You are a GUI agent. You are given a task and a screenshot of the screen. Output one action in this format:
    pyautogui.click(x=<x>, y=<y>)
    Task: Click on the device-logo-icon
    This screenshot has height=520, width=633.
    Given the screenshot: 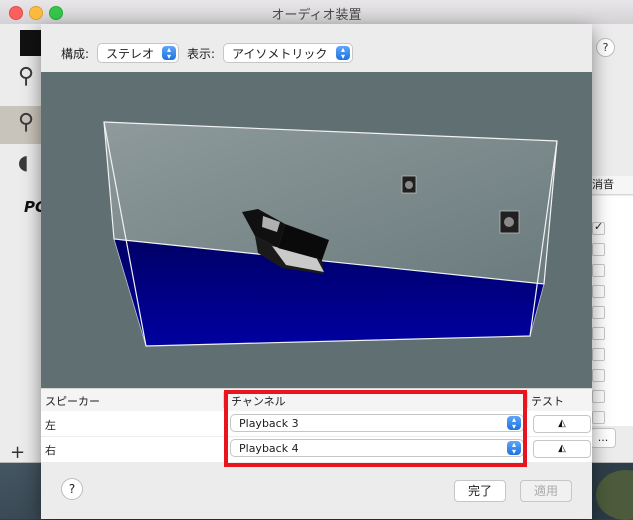 What is the action you would take?
    pyautogui.click(x=31, y=43)
    